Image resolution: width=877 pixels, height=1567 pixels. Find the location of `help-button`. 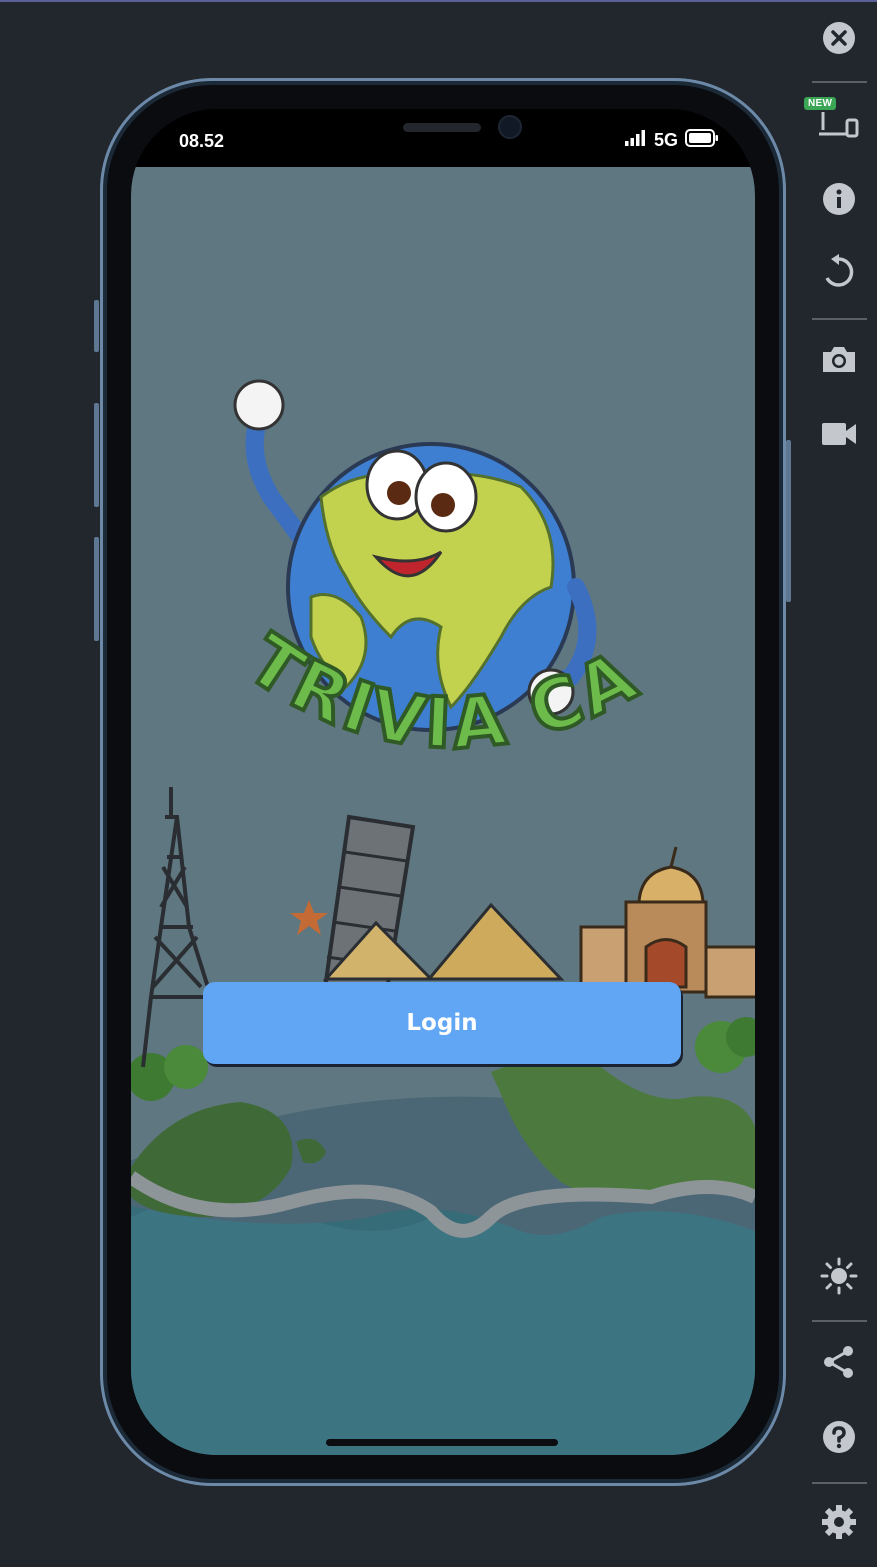

help-button is located at coordinates (839, 1439).